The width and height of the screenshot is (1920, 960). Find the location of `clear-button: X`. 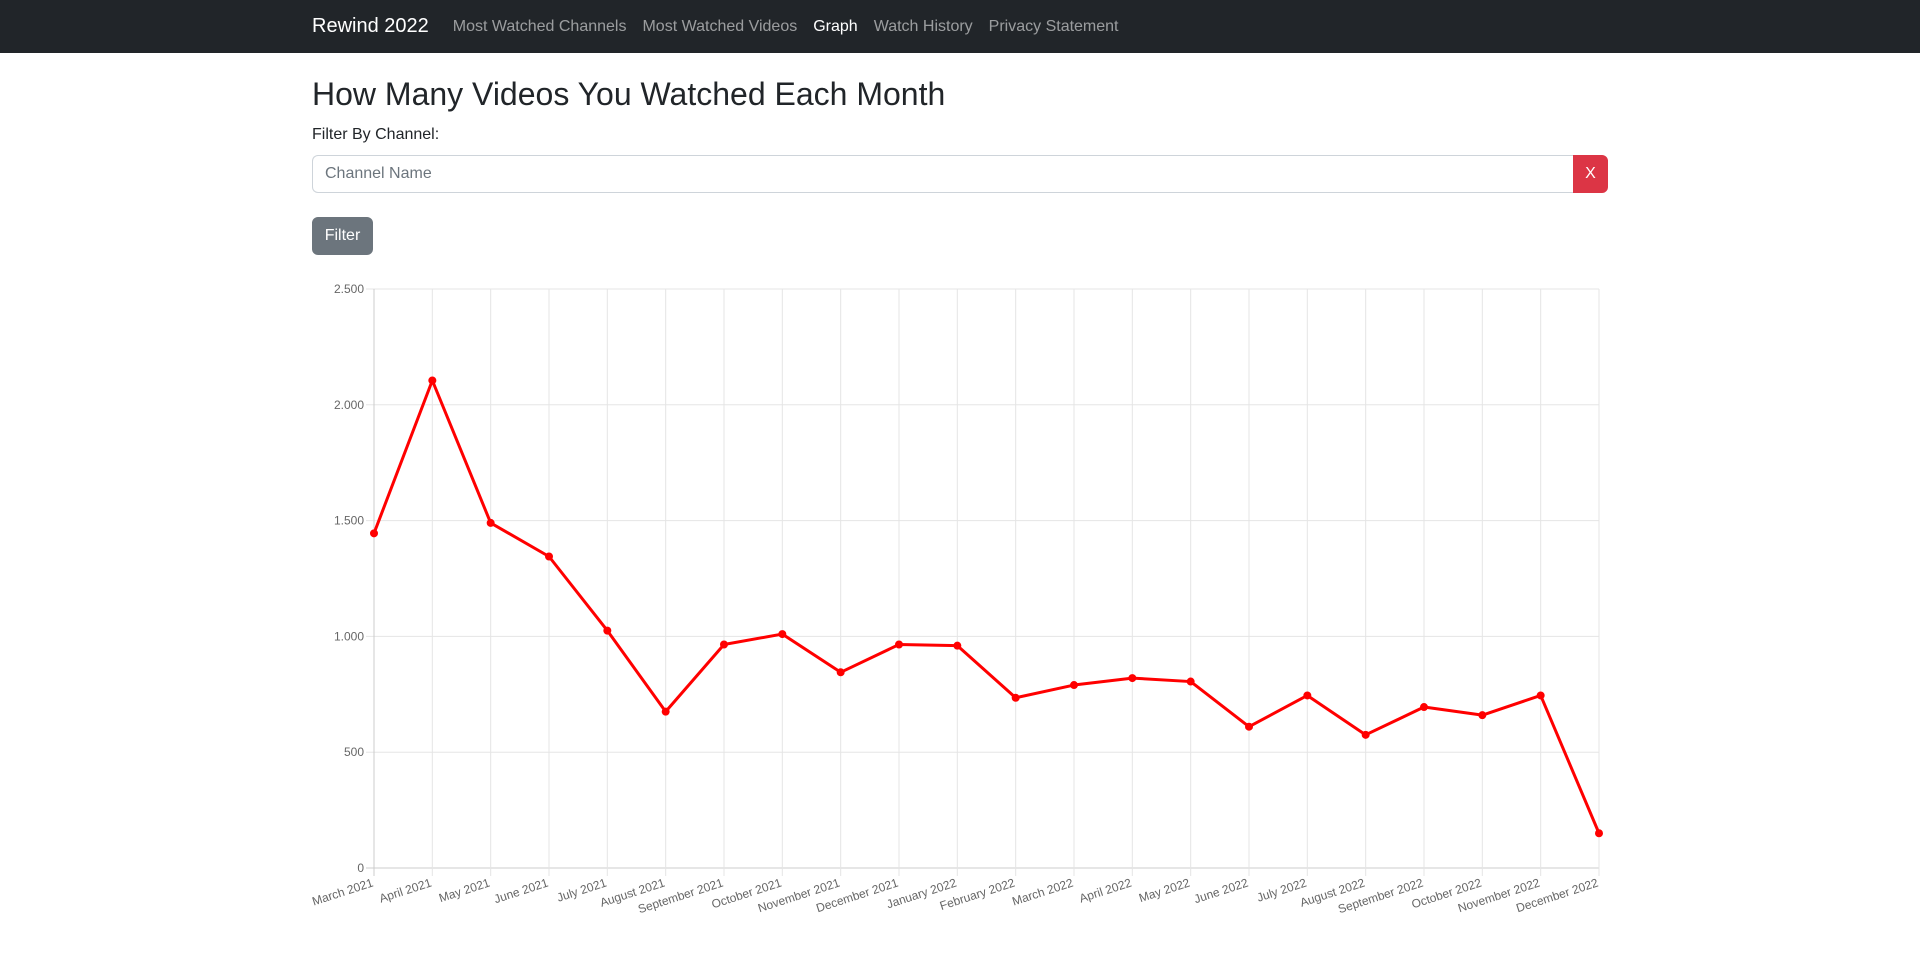

clear-button: X is located at coordinates (1590, 174).